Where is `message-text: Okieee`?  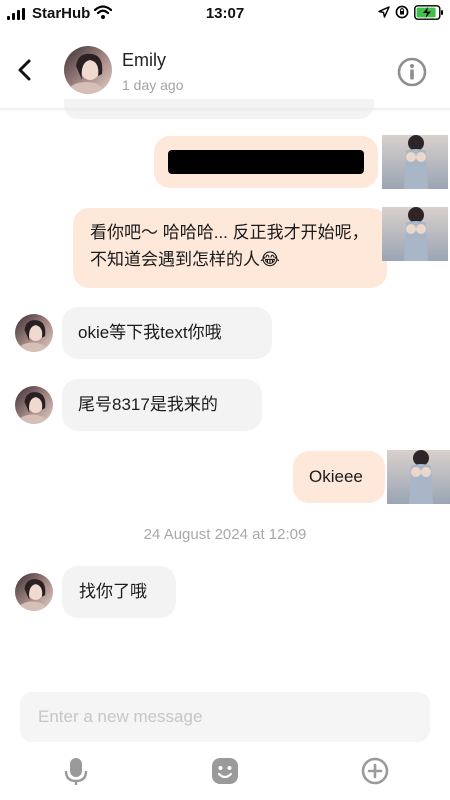 message-text: Okieee is located at coordinates (336, 476).